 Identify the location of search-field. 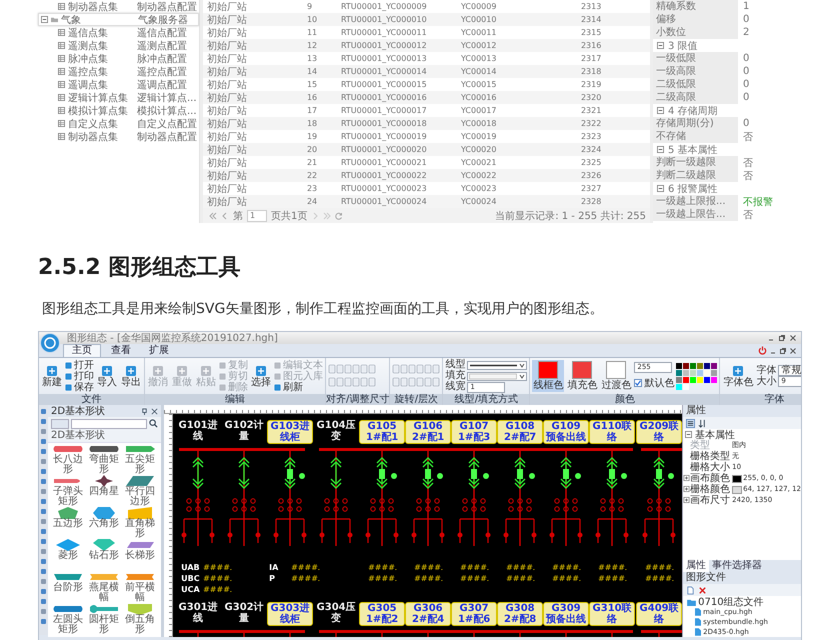
(109, 423).